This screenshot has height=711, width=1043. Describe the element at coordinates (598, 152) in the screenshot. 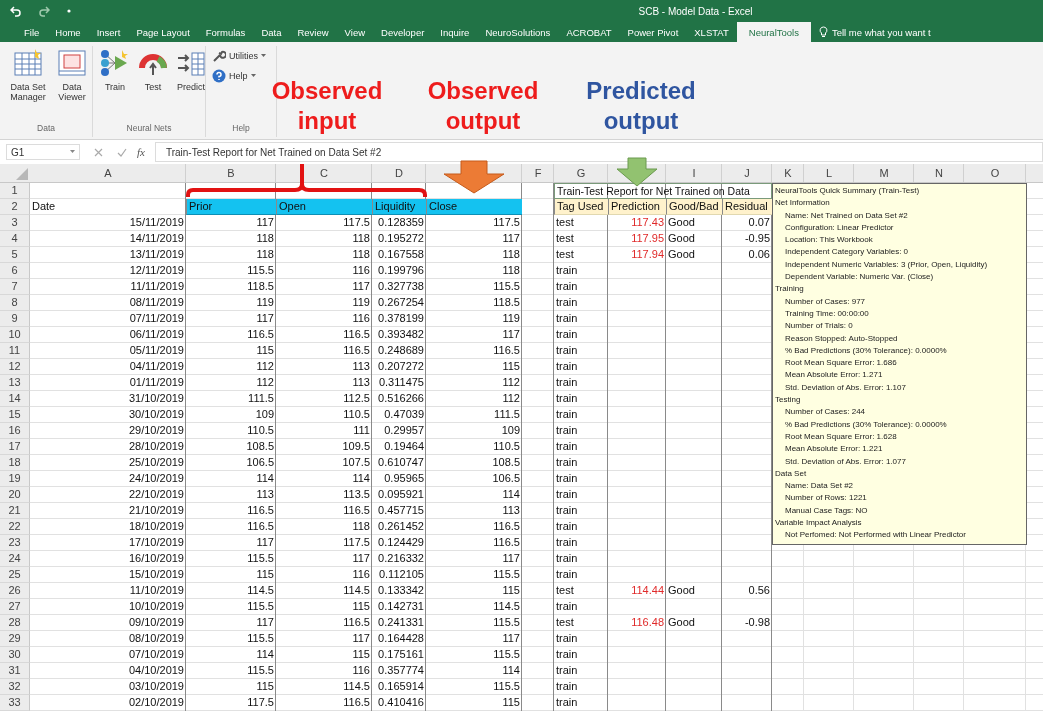

I see `formula-field: Train-Test Report for Net Trained on Data Set #2` at that location.